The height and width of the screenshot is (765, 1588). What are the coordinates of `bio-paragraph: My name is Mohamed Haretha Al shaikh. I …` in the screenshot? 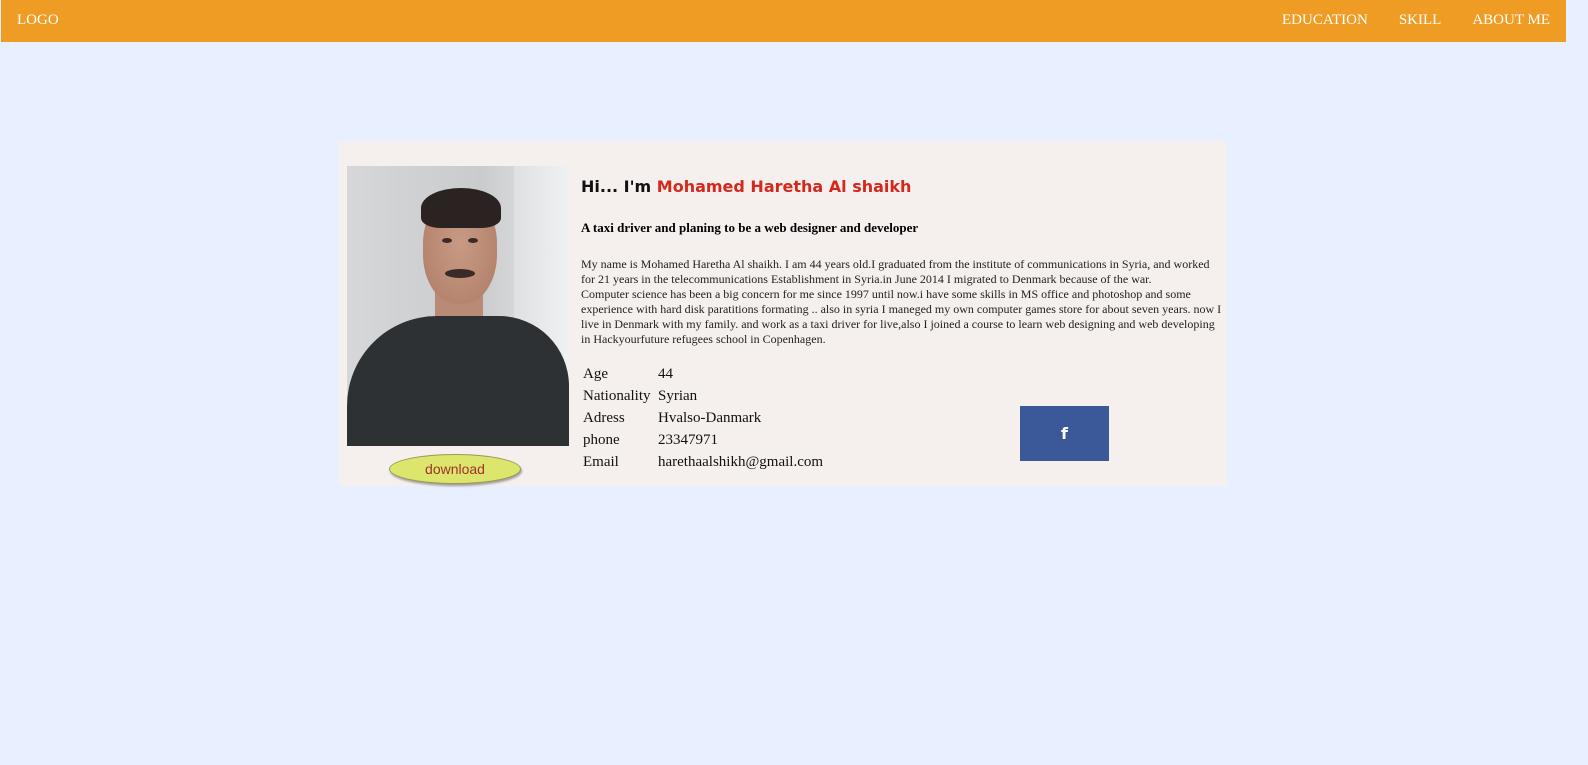 It's located at (895, 271).